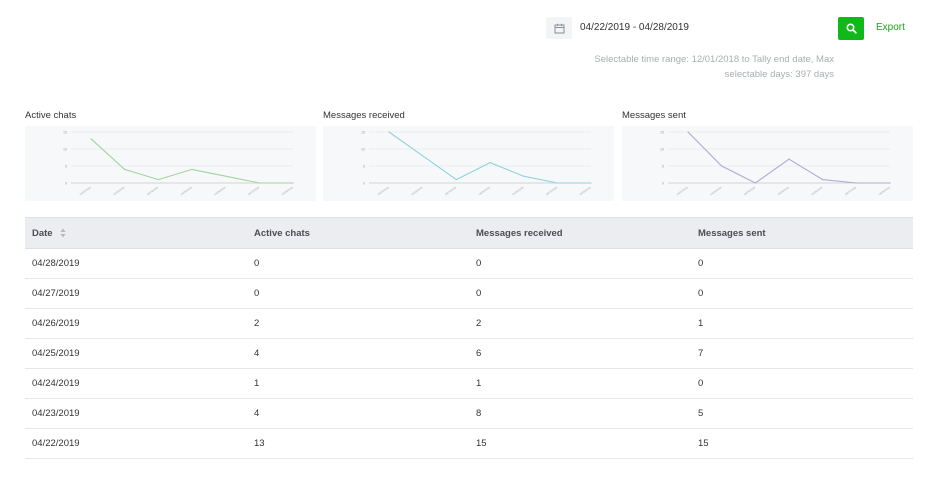 The width and height of the screenshot is (928, 494). Describe the element at coordinates (358, 383) in the screenshot. I see `active-chats-cell: 1` at that location.